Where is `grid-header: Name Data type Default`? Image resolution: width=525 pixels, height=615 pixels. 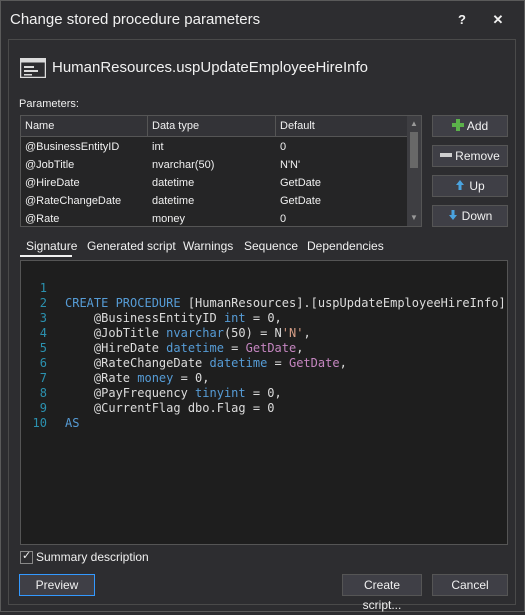
grid-header: Name Data type Default is located at coordinates (214, 126).